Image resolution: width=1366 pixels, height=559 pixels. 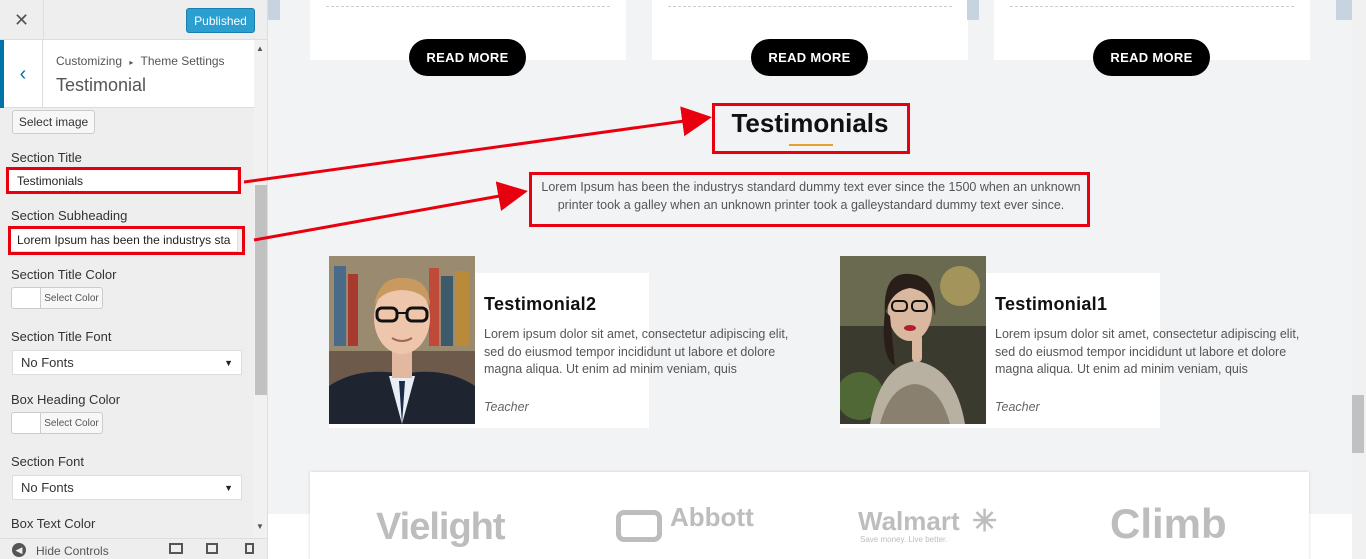 I want to click on section-title-color-label: Section Title Color, so click(x=64, y=274).